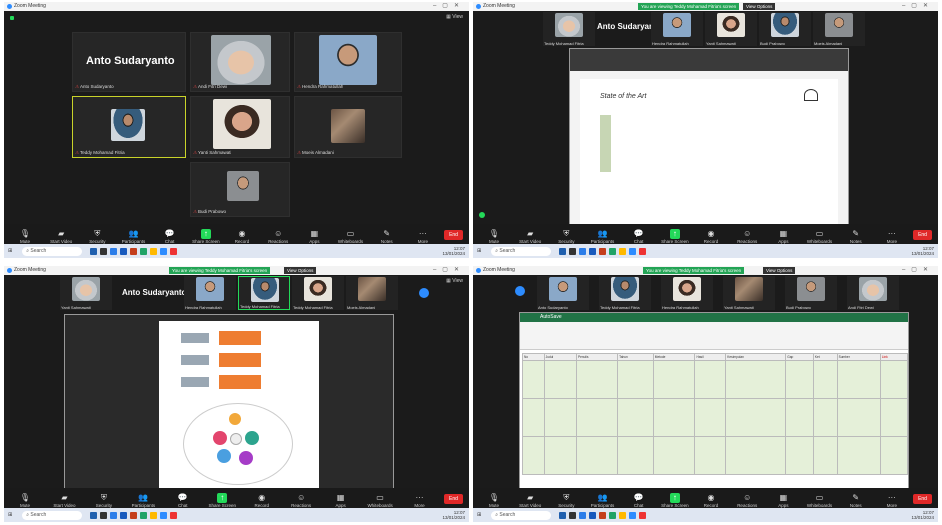  What do you see at coordinates (229, 403) in the screenshot?
I see `shared-window` at bounding box center [229, 403].